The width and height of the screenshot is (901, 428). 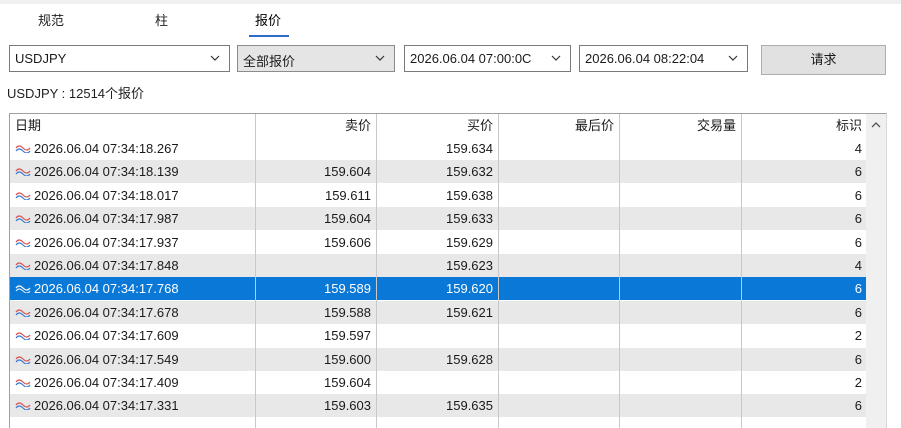 What do you see at coordinates (469, 359) in the screenshot?
I see `cell-ask: 159.628` at bounding box center [469, 359].